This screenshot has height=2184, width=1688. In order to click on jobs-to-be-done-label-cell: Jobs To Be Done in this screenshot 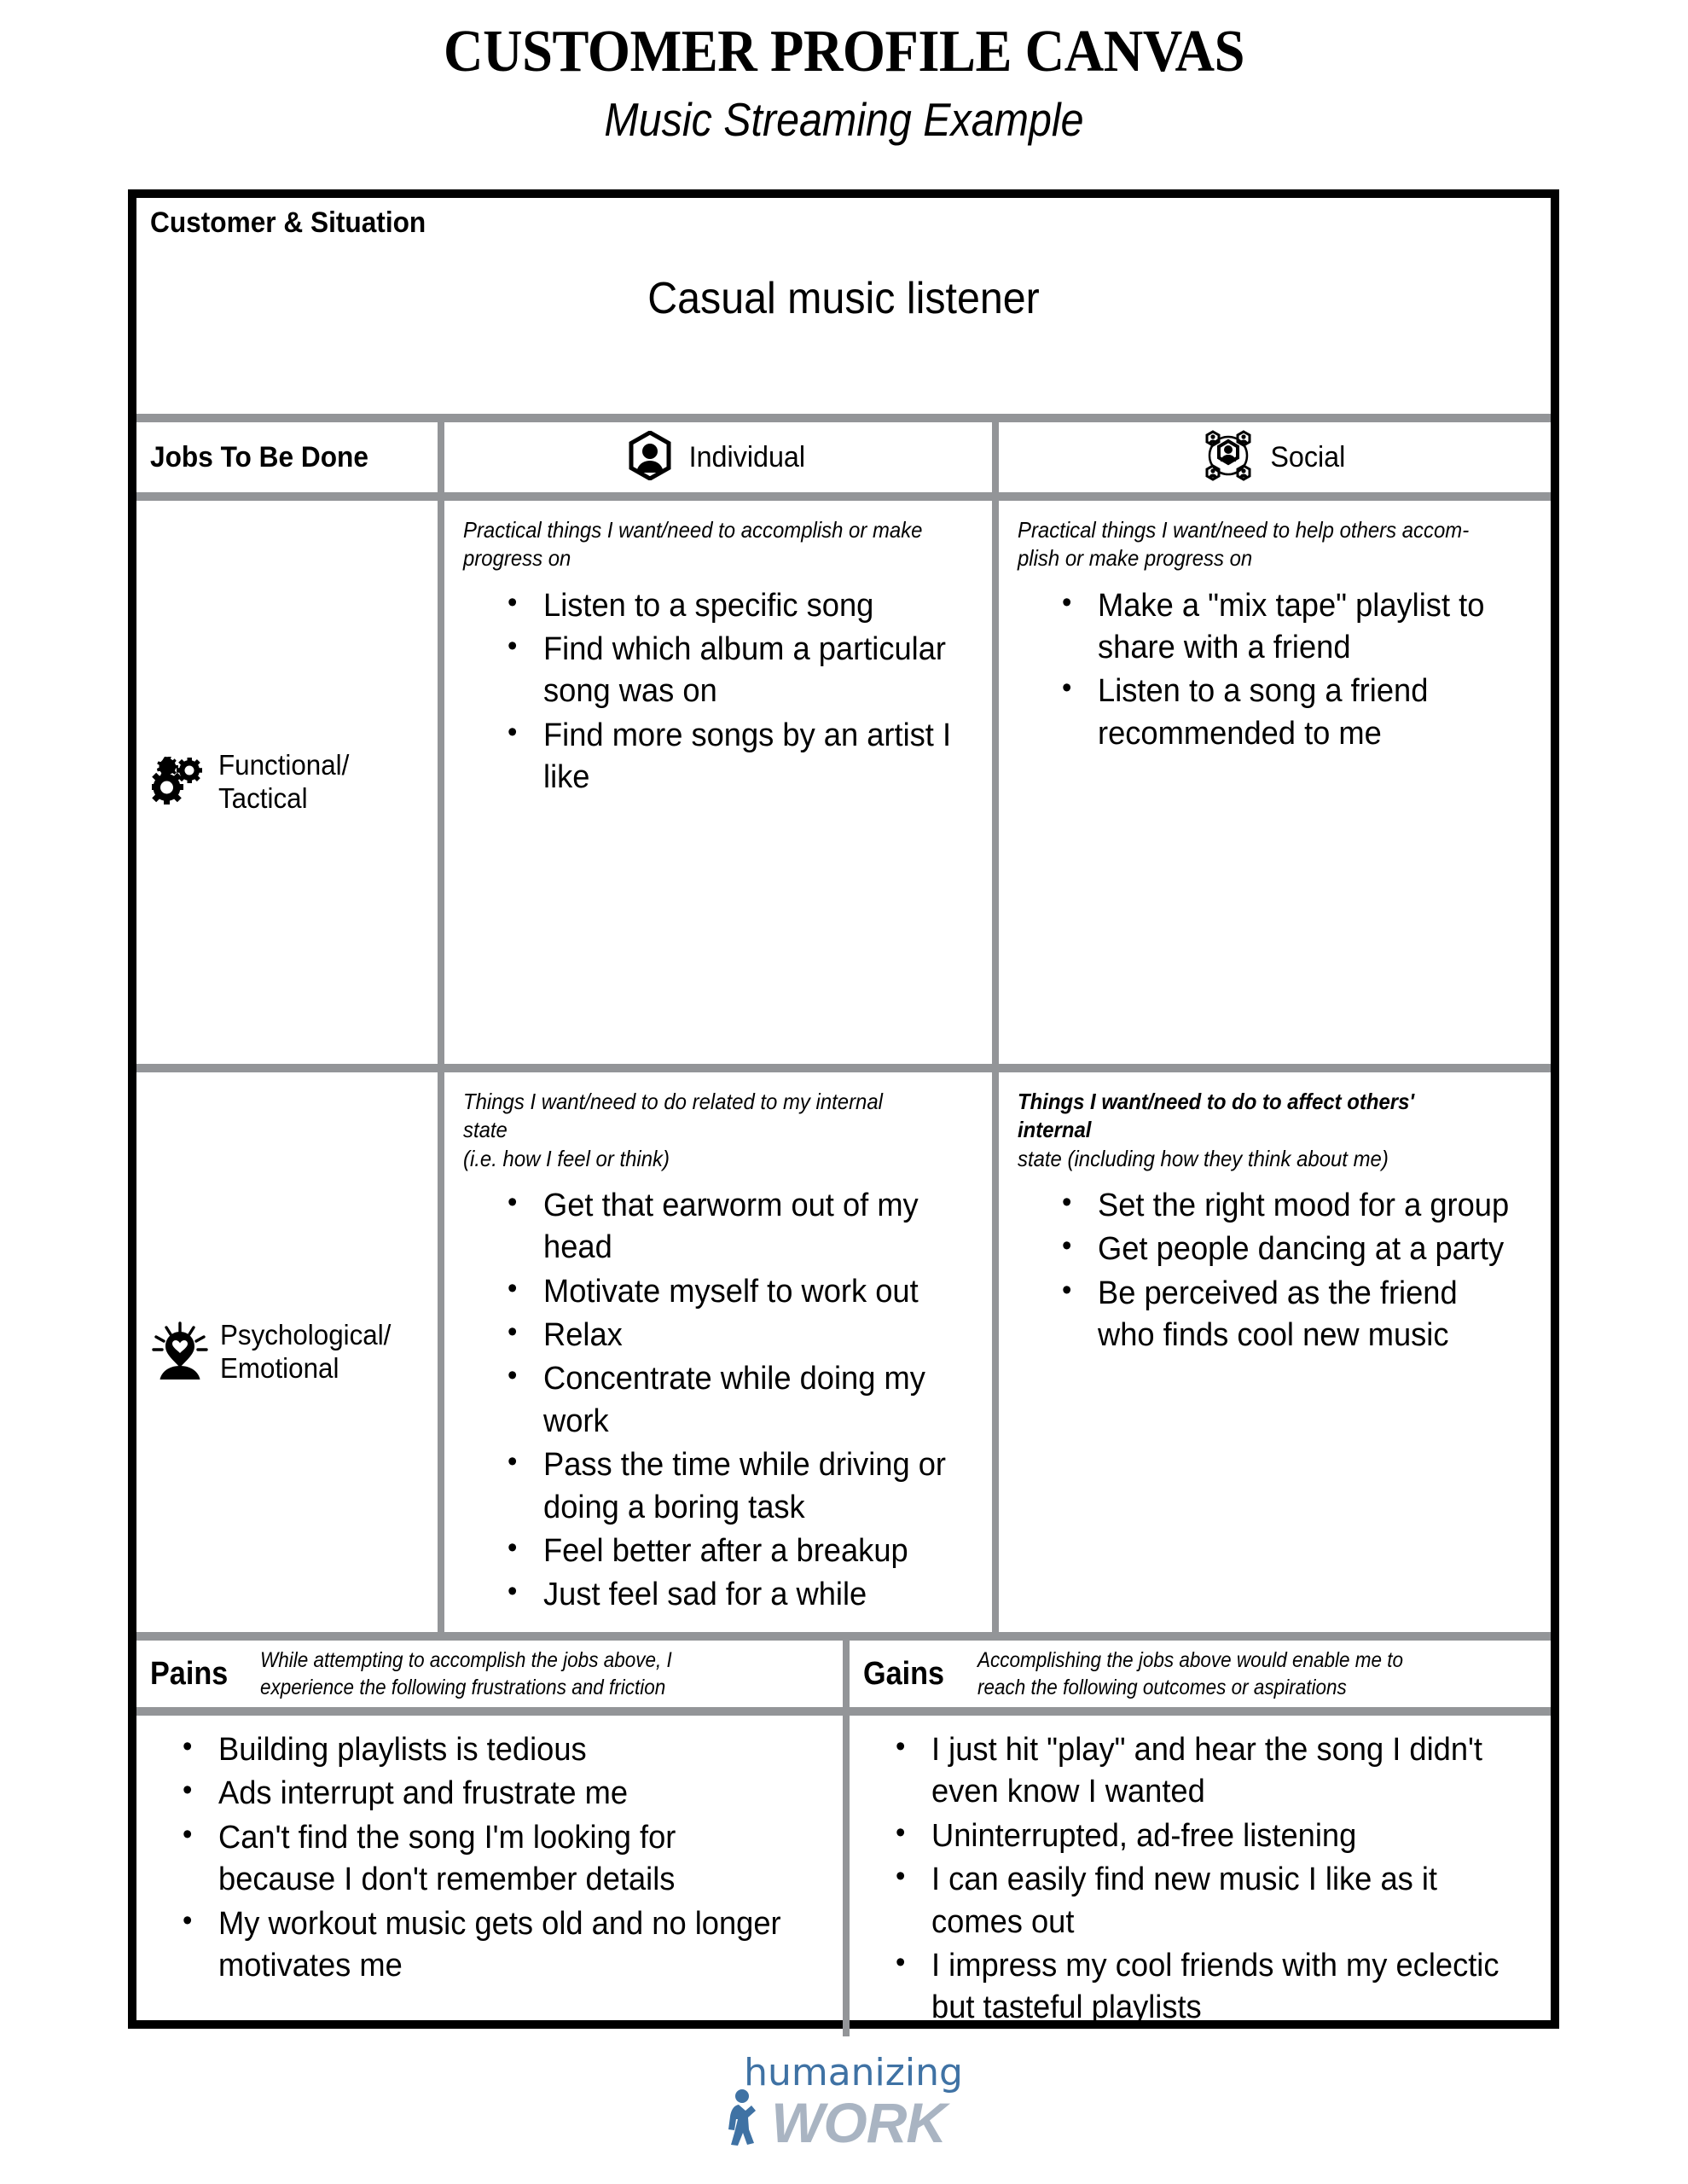, I will do `click(287, 457)`.